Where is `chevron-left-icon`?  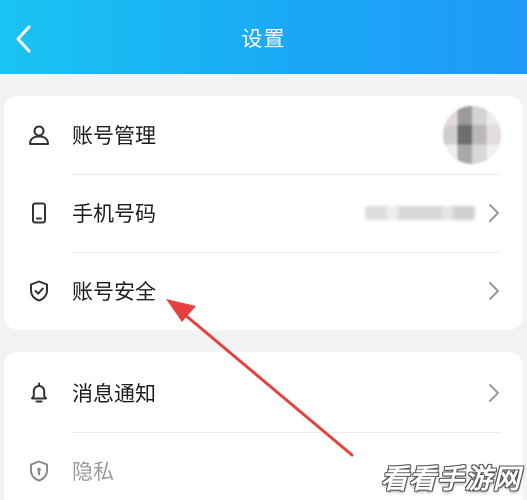 chevron-left-icon is located at coordinates (23, 39).